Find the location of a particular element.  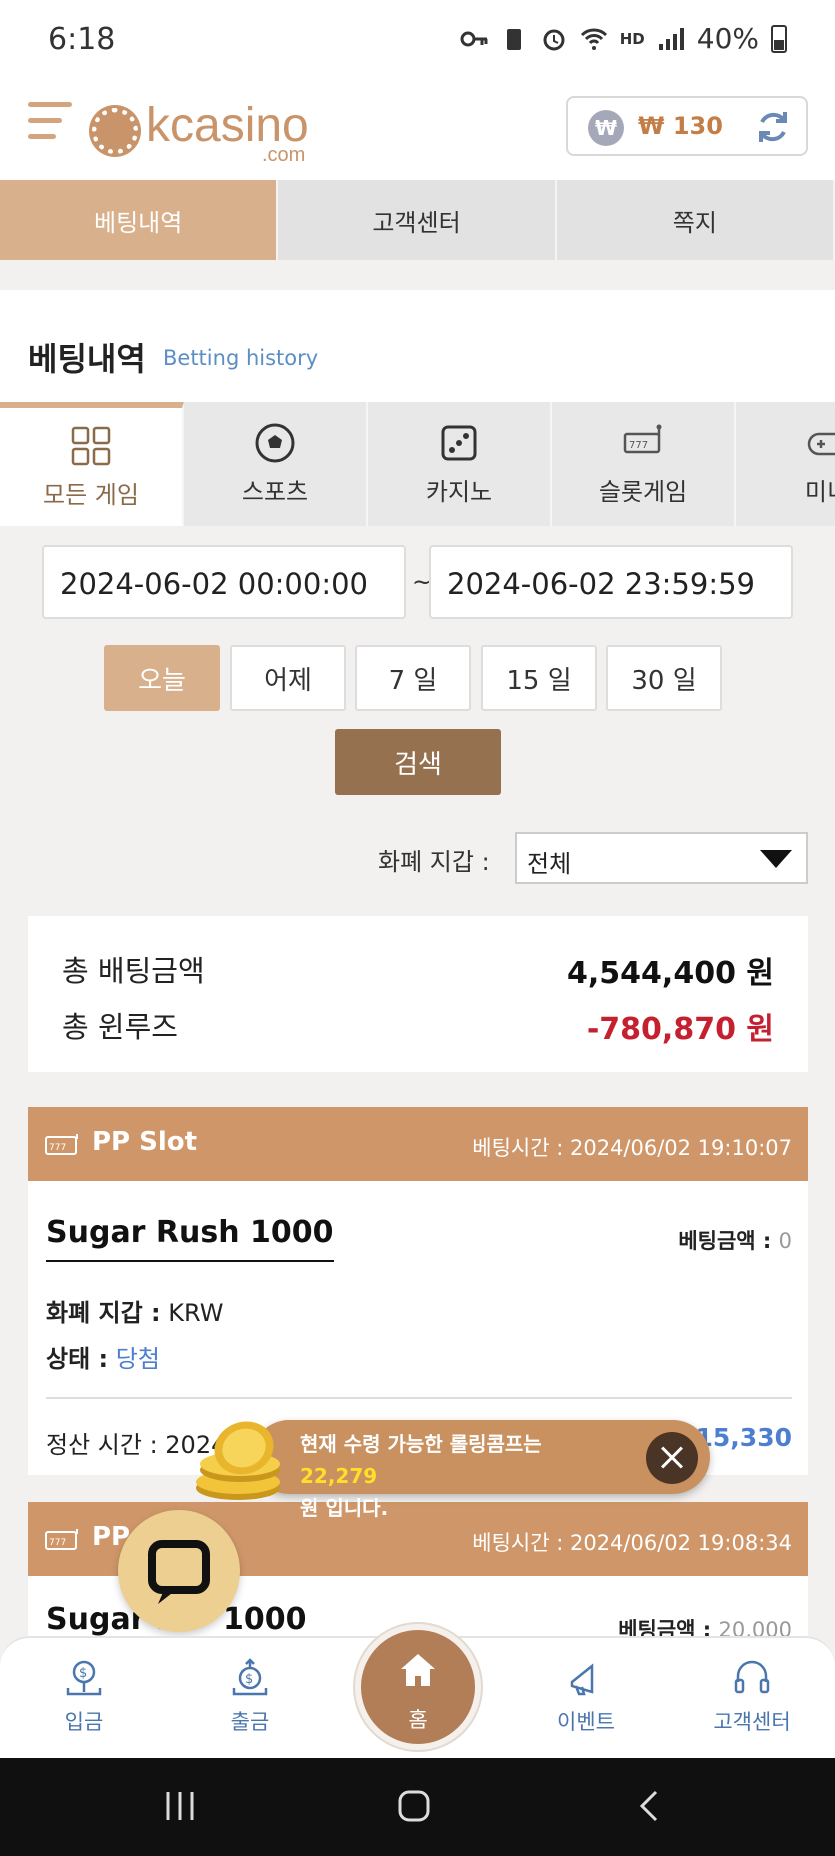

bet-provider: PP Slot is located at coordinates (145, 1142).